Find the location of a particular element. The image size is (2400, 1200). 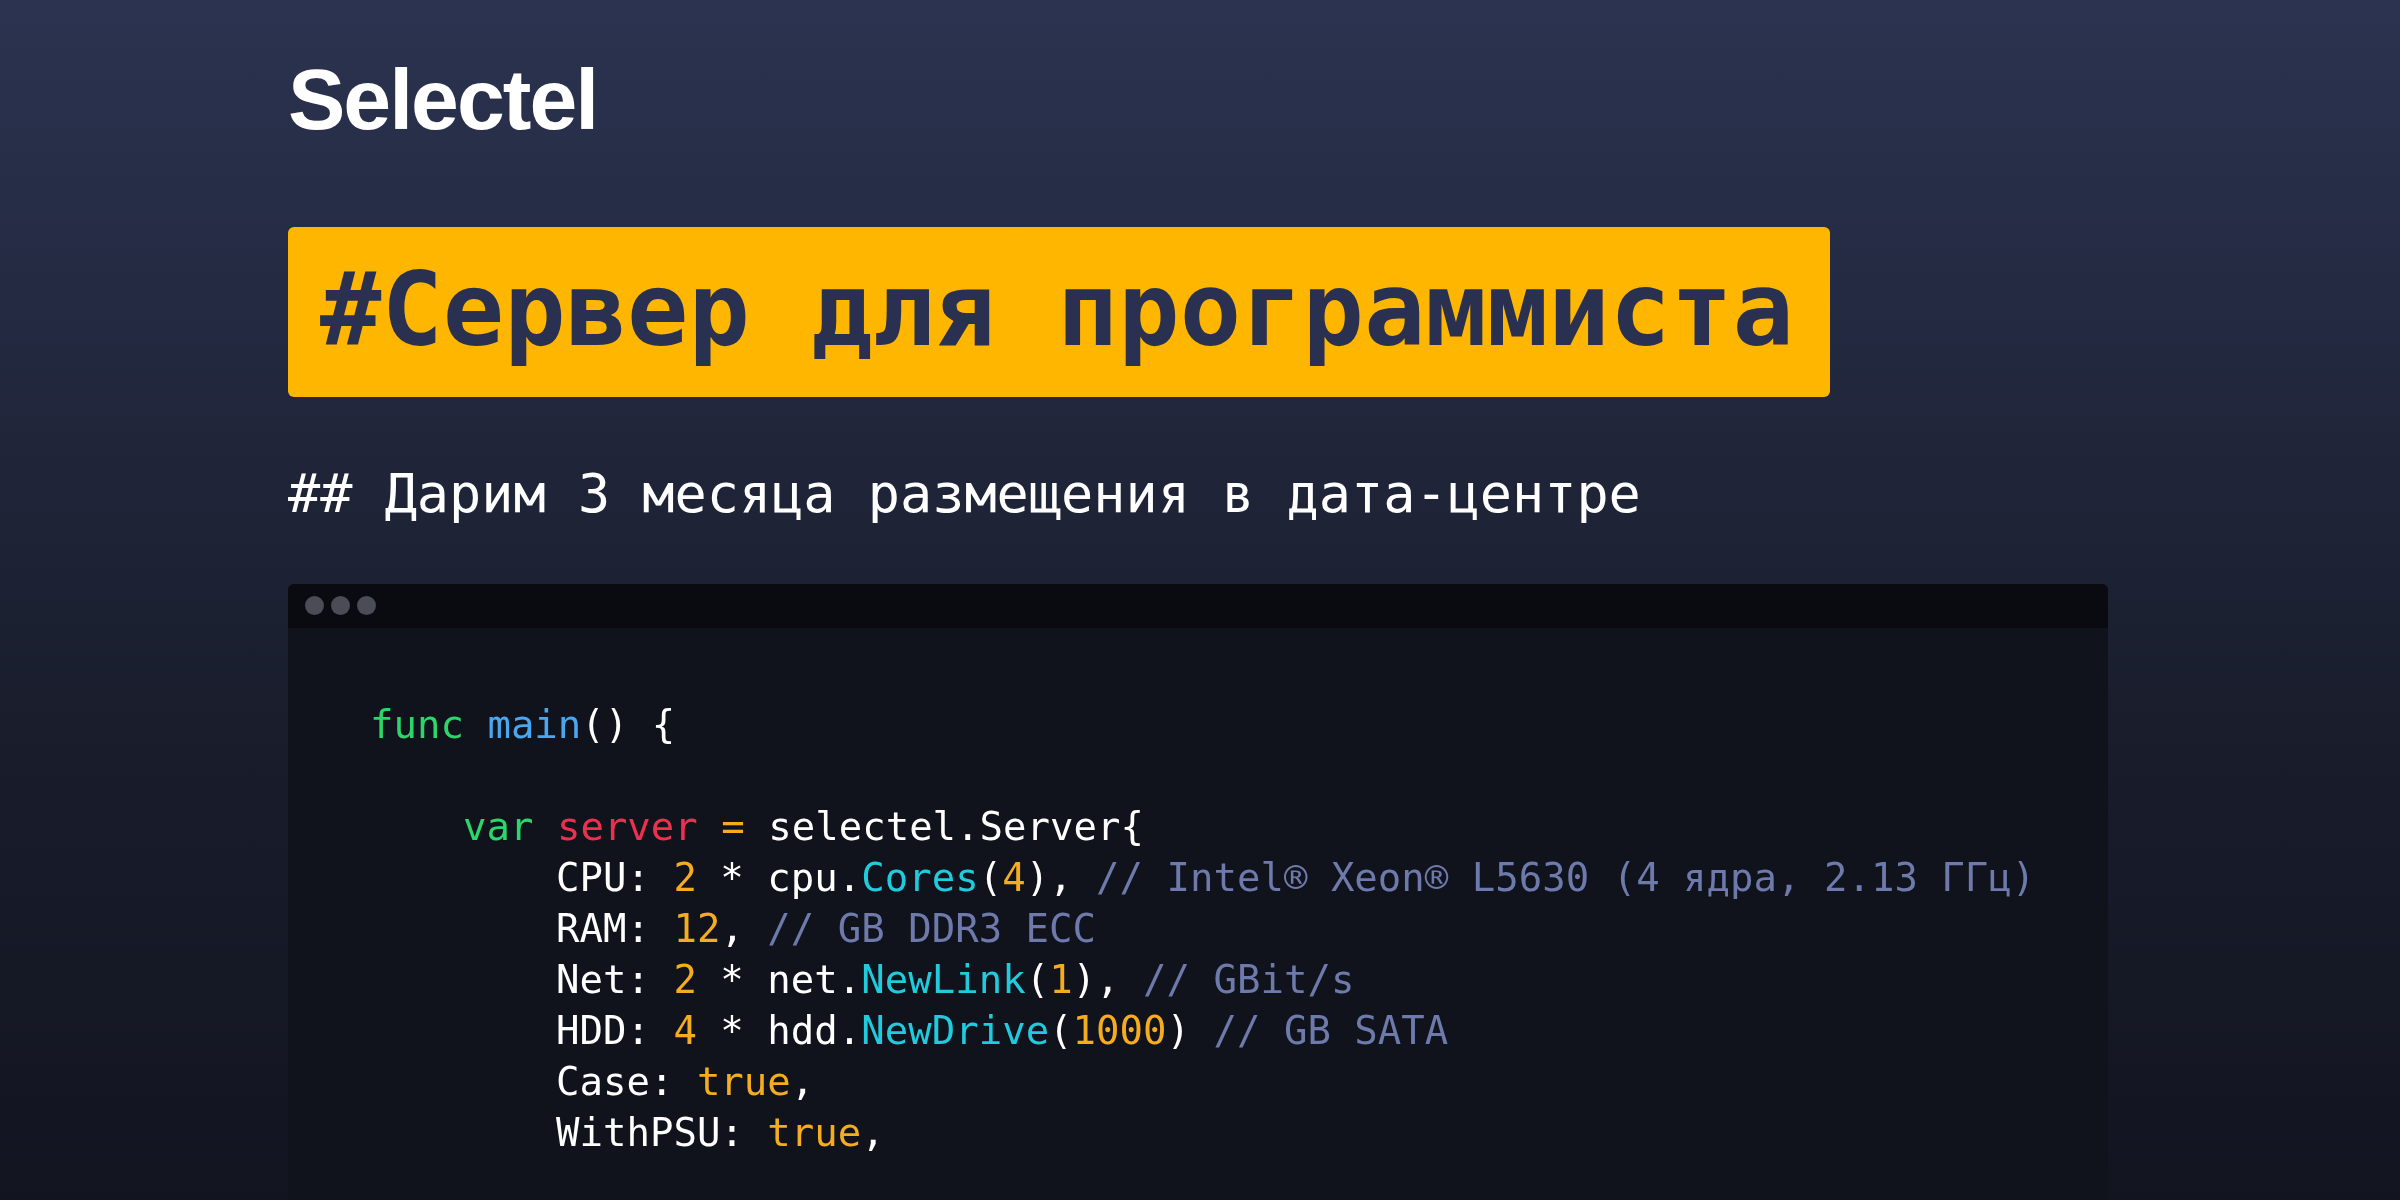

code-line: var server = selectel.Server{ is located at coordinates (803, 826).